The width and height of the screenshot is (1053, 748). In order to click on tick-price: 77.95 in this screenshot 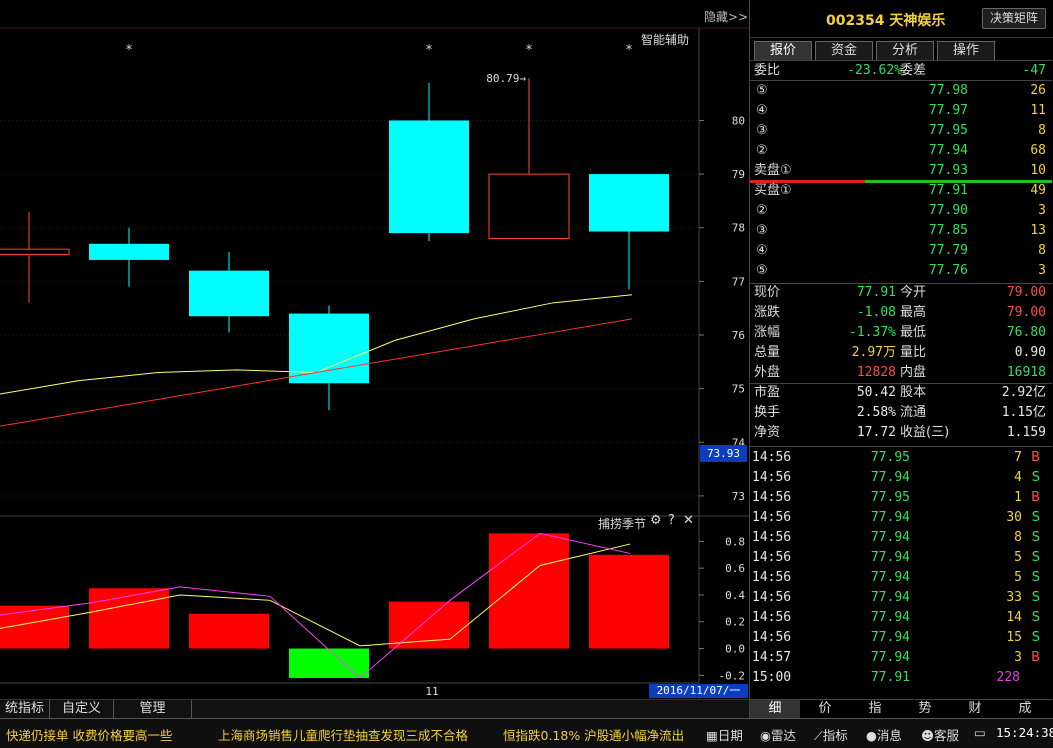, I will do `click(890, 497)`.